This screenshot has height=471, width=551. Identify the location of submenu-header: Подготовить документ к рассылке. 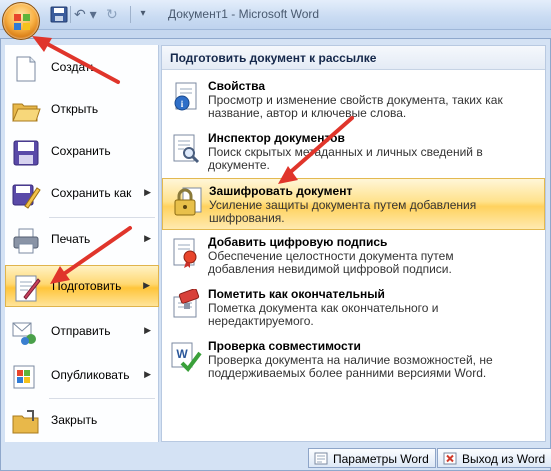
(353, 58).